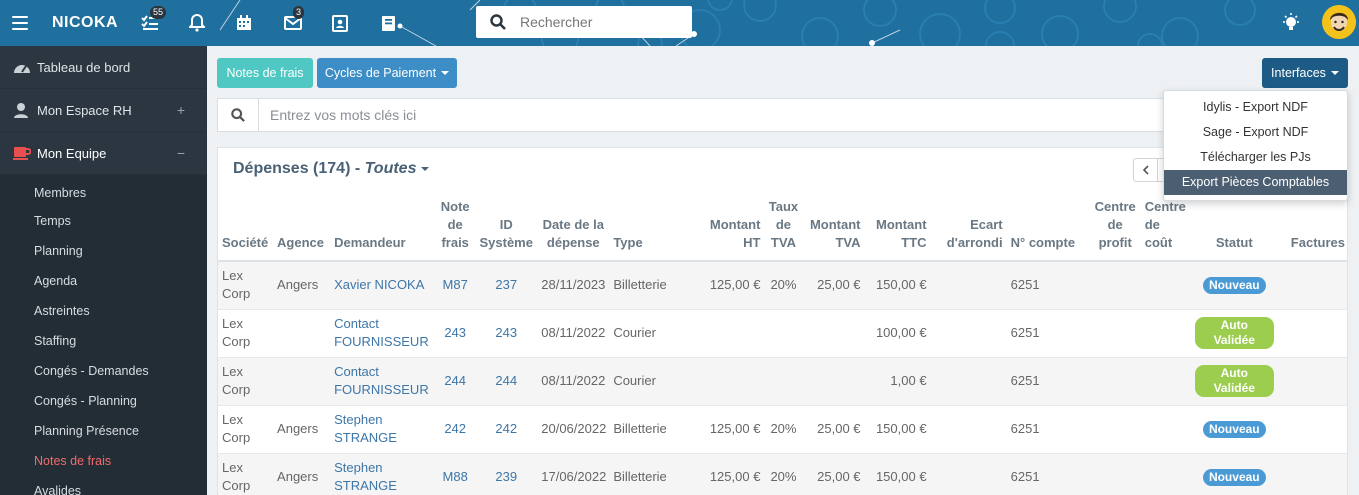 The width and height of the screenshot is (1359, 495). What do you see at coordinates (1146, 170) in the screenshot?
I see `previous-page-button` at bounding box center [1146, 170].